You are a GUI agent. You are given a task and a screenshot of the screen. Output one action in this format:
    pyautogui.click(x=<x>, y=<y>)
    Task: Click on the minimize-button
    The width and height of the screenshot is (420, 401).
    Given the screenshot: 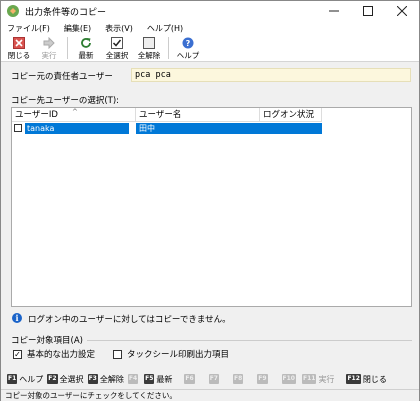 What is the action you would take?
    pyautogui.click(x=334, y=11)
    